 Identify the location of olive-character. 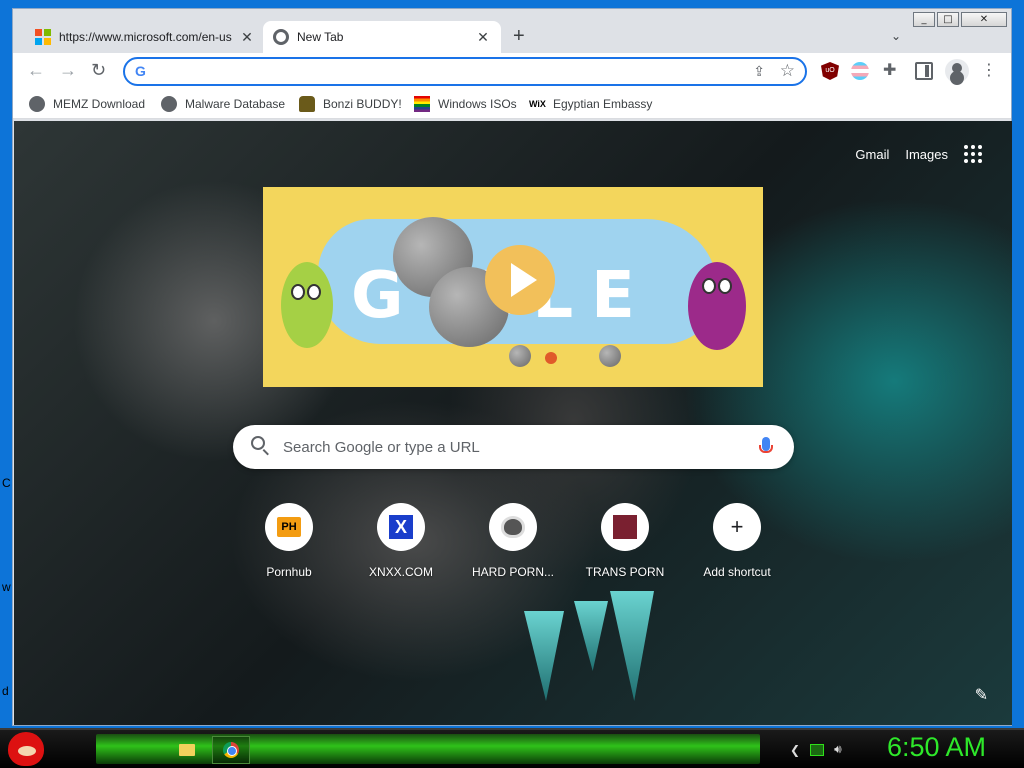
(307, 305).